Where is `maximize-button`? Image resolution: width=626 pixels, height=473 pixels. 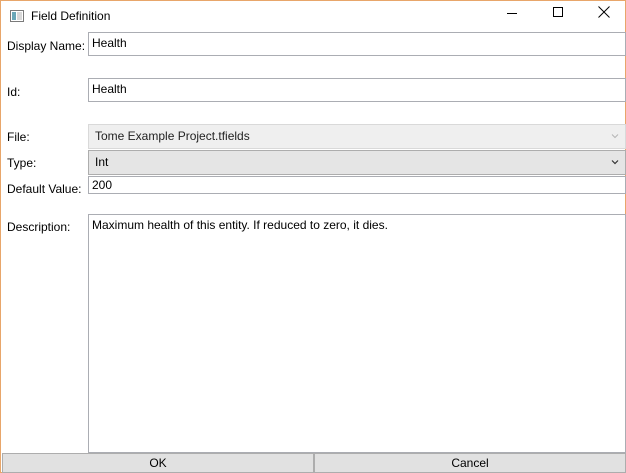 maximize-button is located at coordinates (558, 16).